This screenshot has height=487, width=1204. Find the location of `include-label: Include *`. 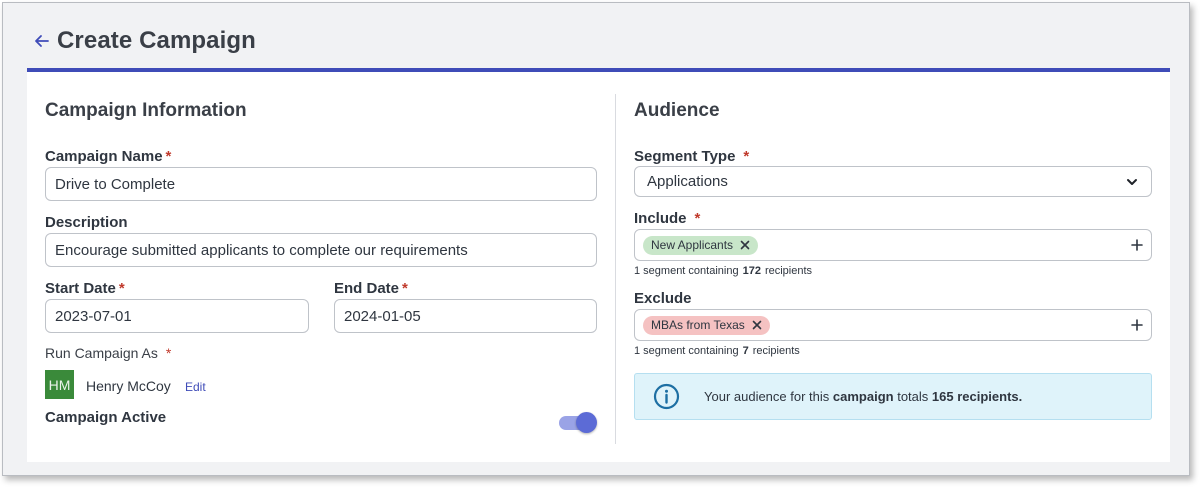

include-label: Include * is located at coordinates (667, 218).